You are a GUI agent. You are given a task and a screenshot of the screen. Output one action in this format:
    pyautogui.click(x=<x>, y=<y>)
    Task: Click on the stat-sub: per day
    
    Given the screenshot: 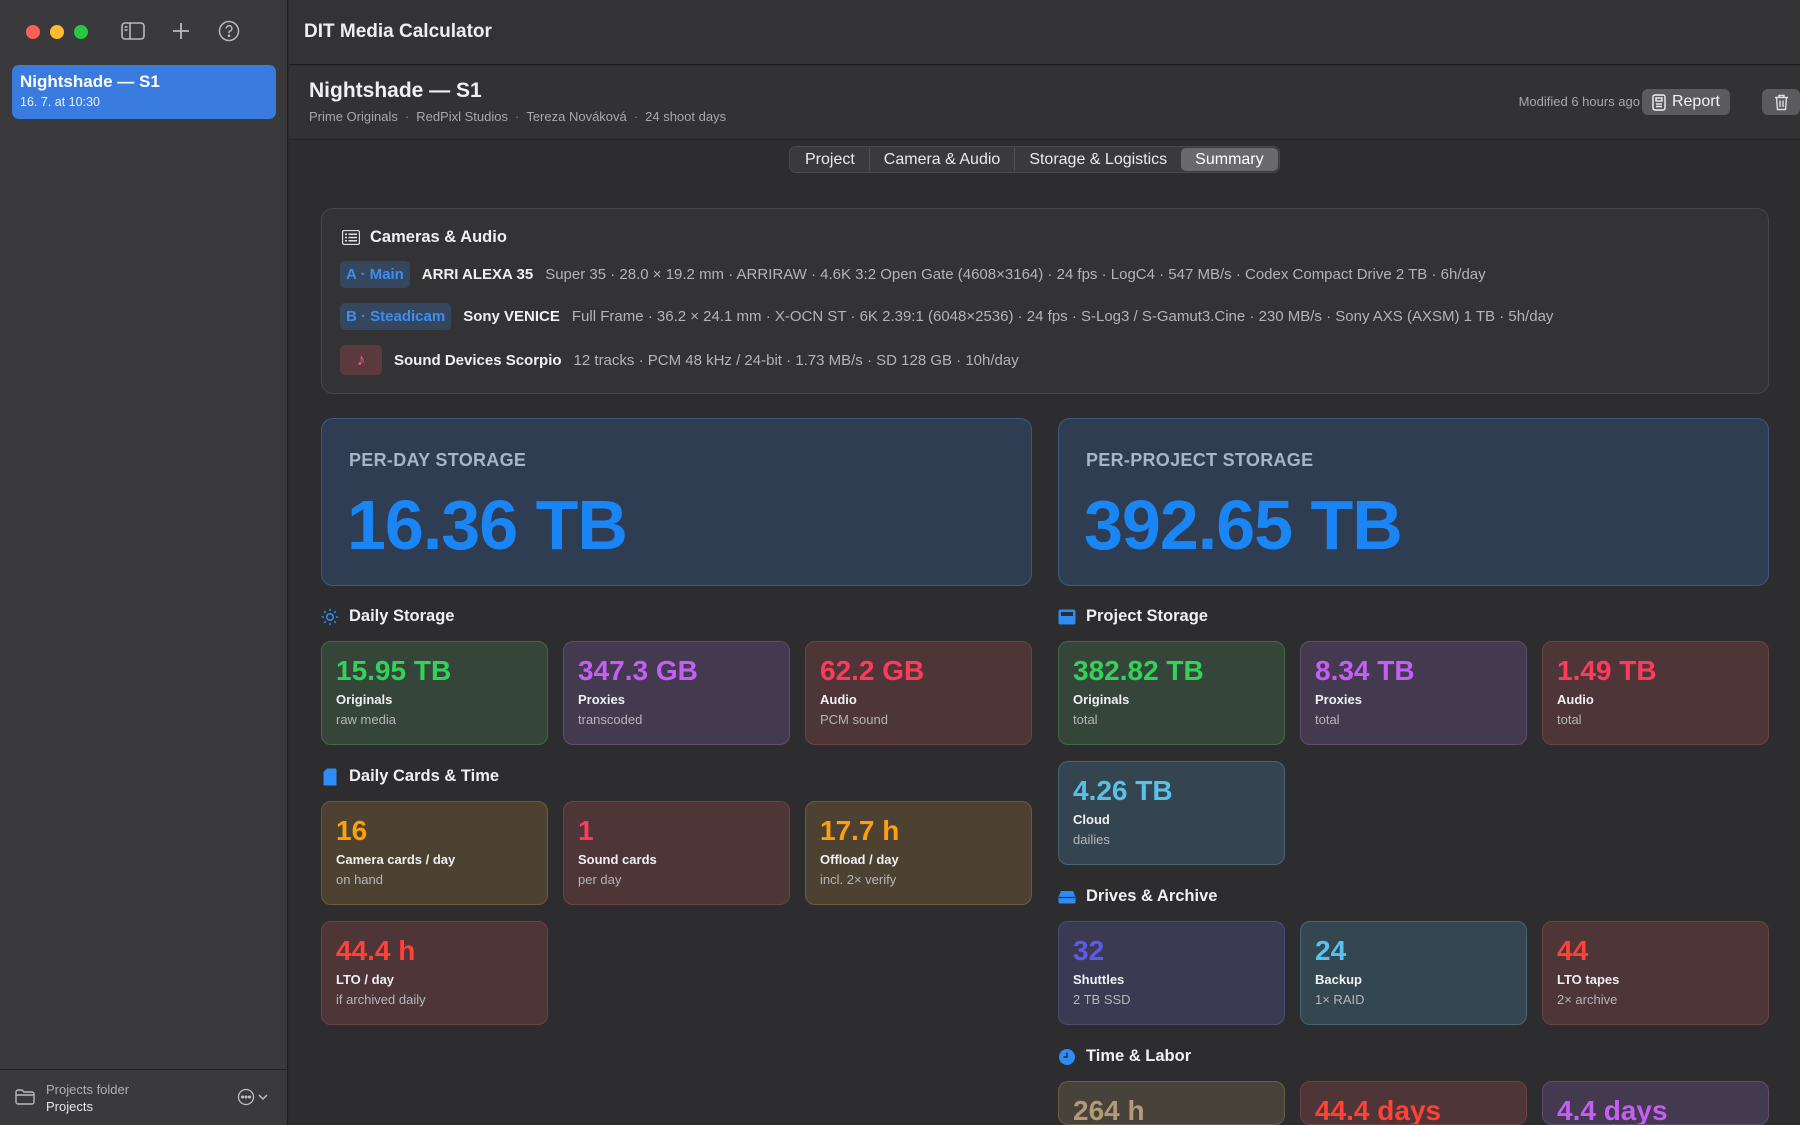 What is the action you would take?
    pyautogui.click(x=600, y=879)
    